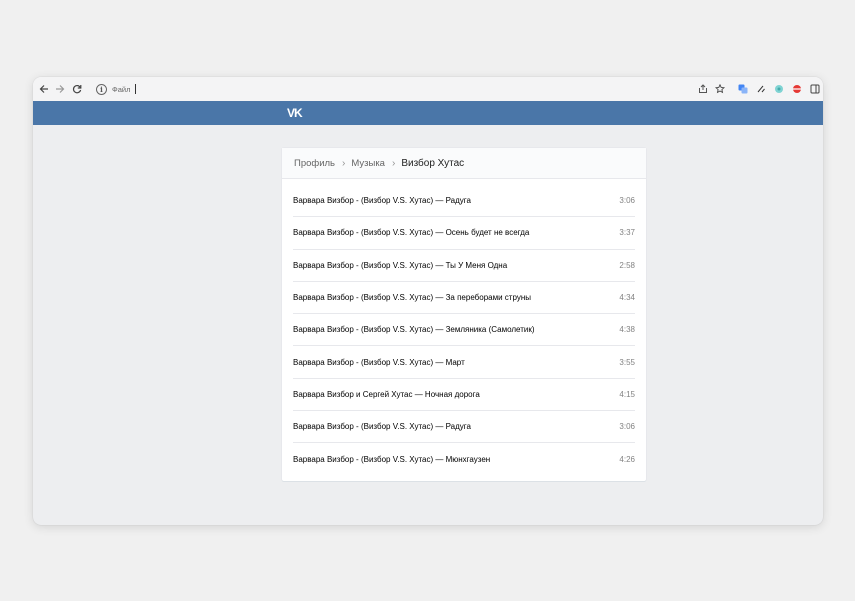 This screenshot has height=601, width=855. Describe the element at coordinates (761, 89) in the screenshot. I see `pen-icon` at that location.